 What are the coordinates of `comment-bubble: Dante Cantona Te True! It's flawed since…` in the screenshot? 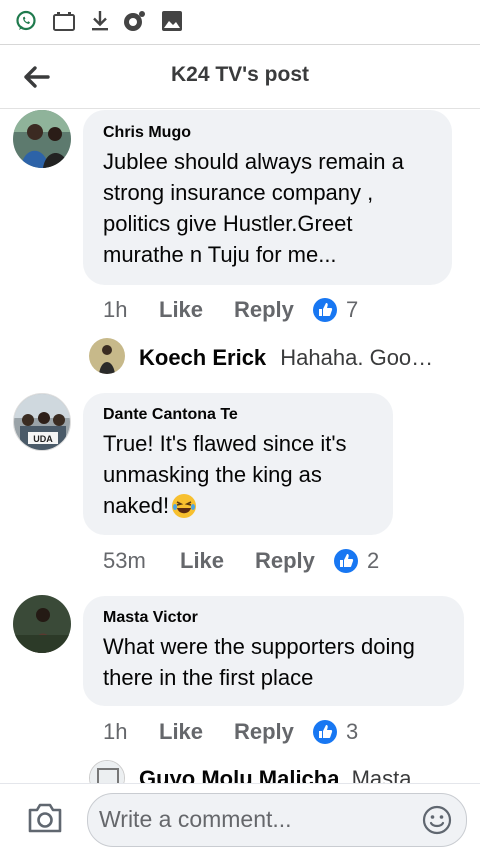 It's located at (238, 464).